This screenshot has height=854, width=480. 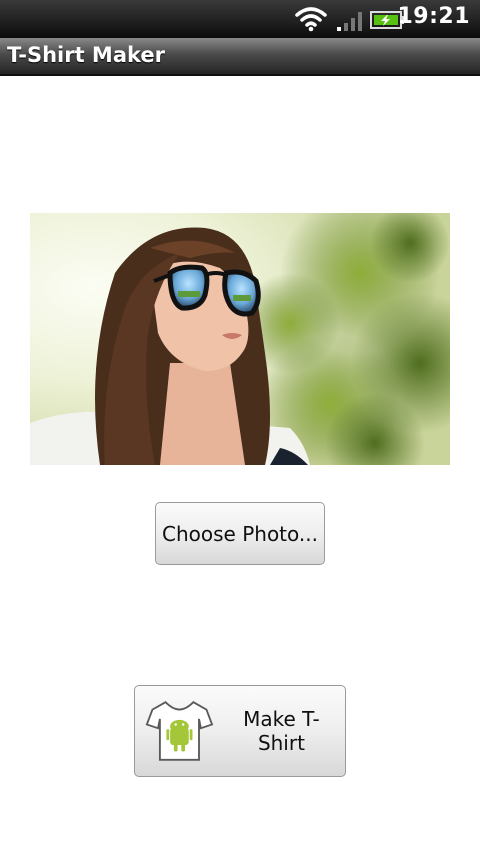 What do you see at coordinates (349, 21) in the screenshot?
I see `signal-icon` at bounding box center [349, 21].